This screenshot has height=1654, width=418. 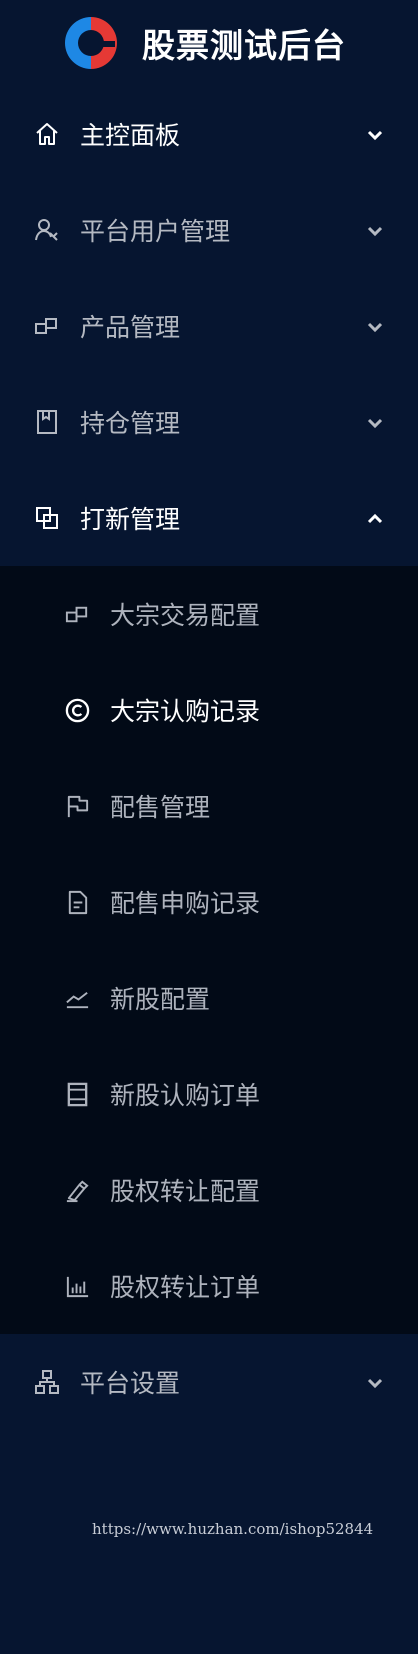 I want to click on submenu-item-equity-transfer-orders: 股权转让订单, so click(x=209, y=1286).